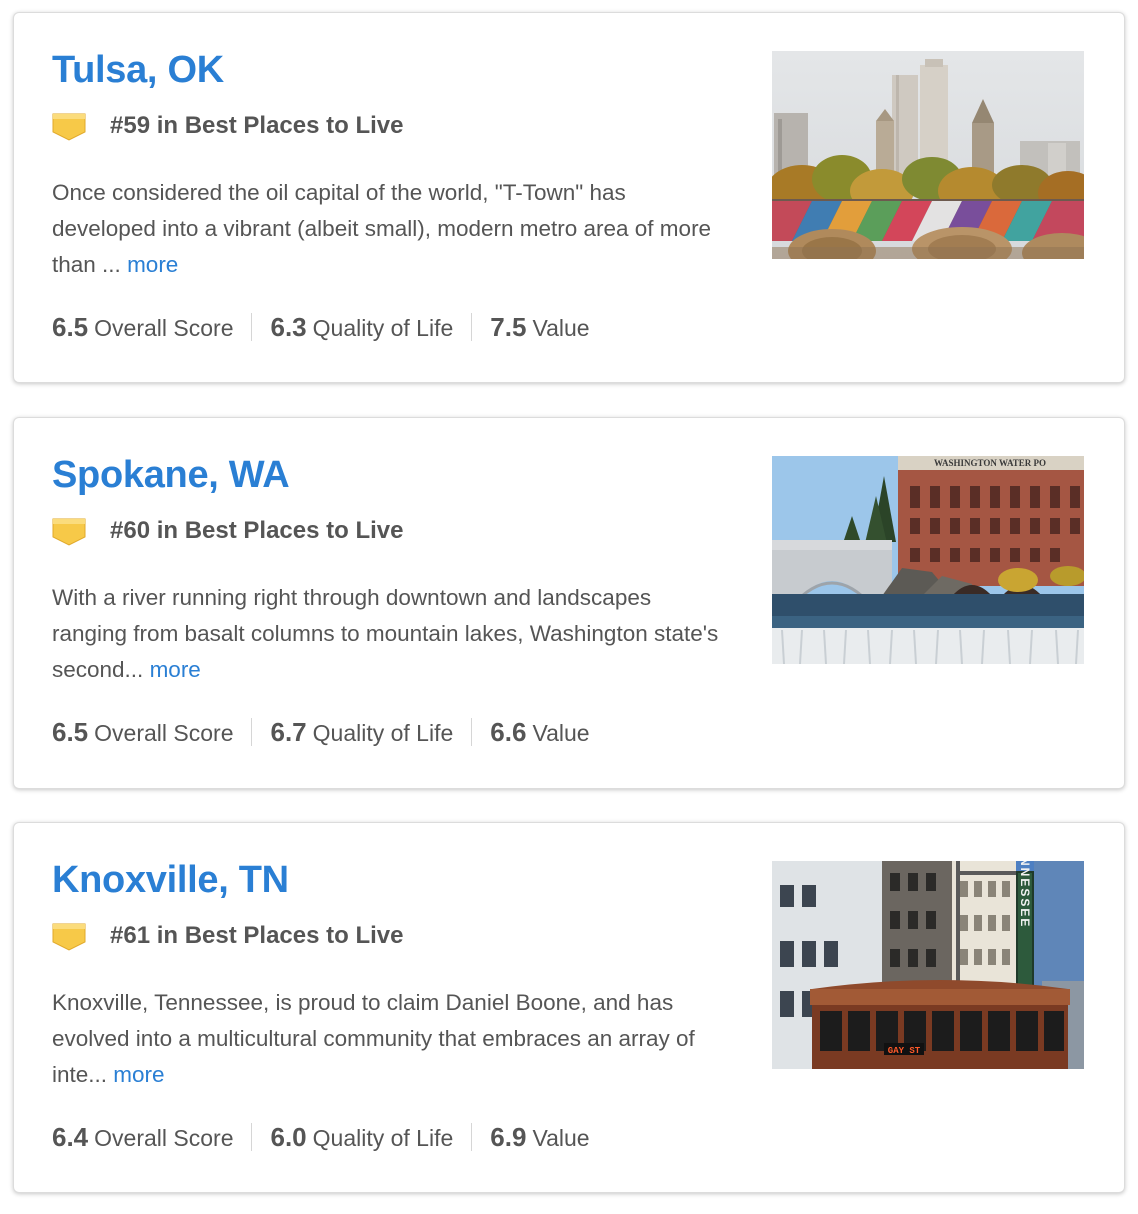  What do you see at coordinates (257, 935) in the screenshot?
I see `rank-label: #61 in Best Places to Live` at bounding box center [257, 935].